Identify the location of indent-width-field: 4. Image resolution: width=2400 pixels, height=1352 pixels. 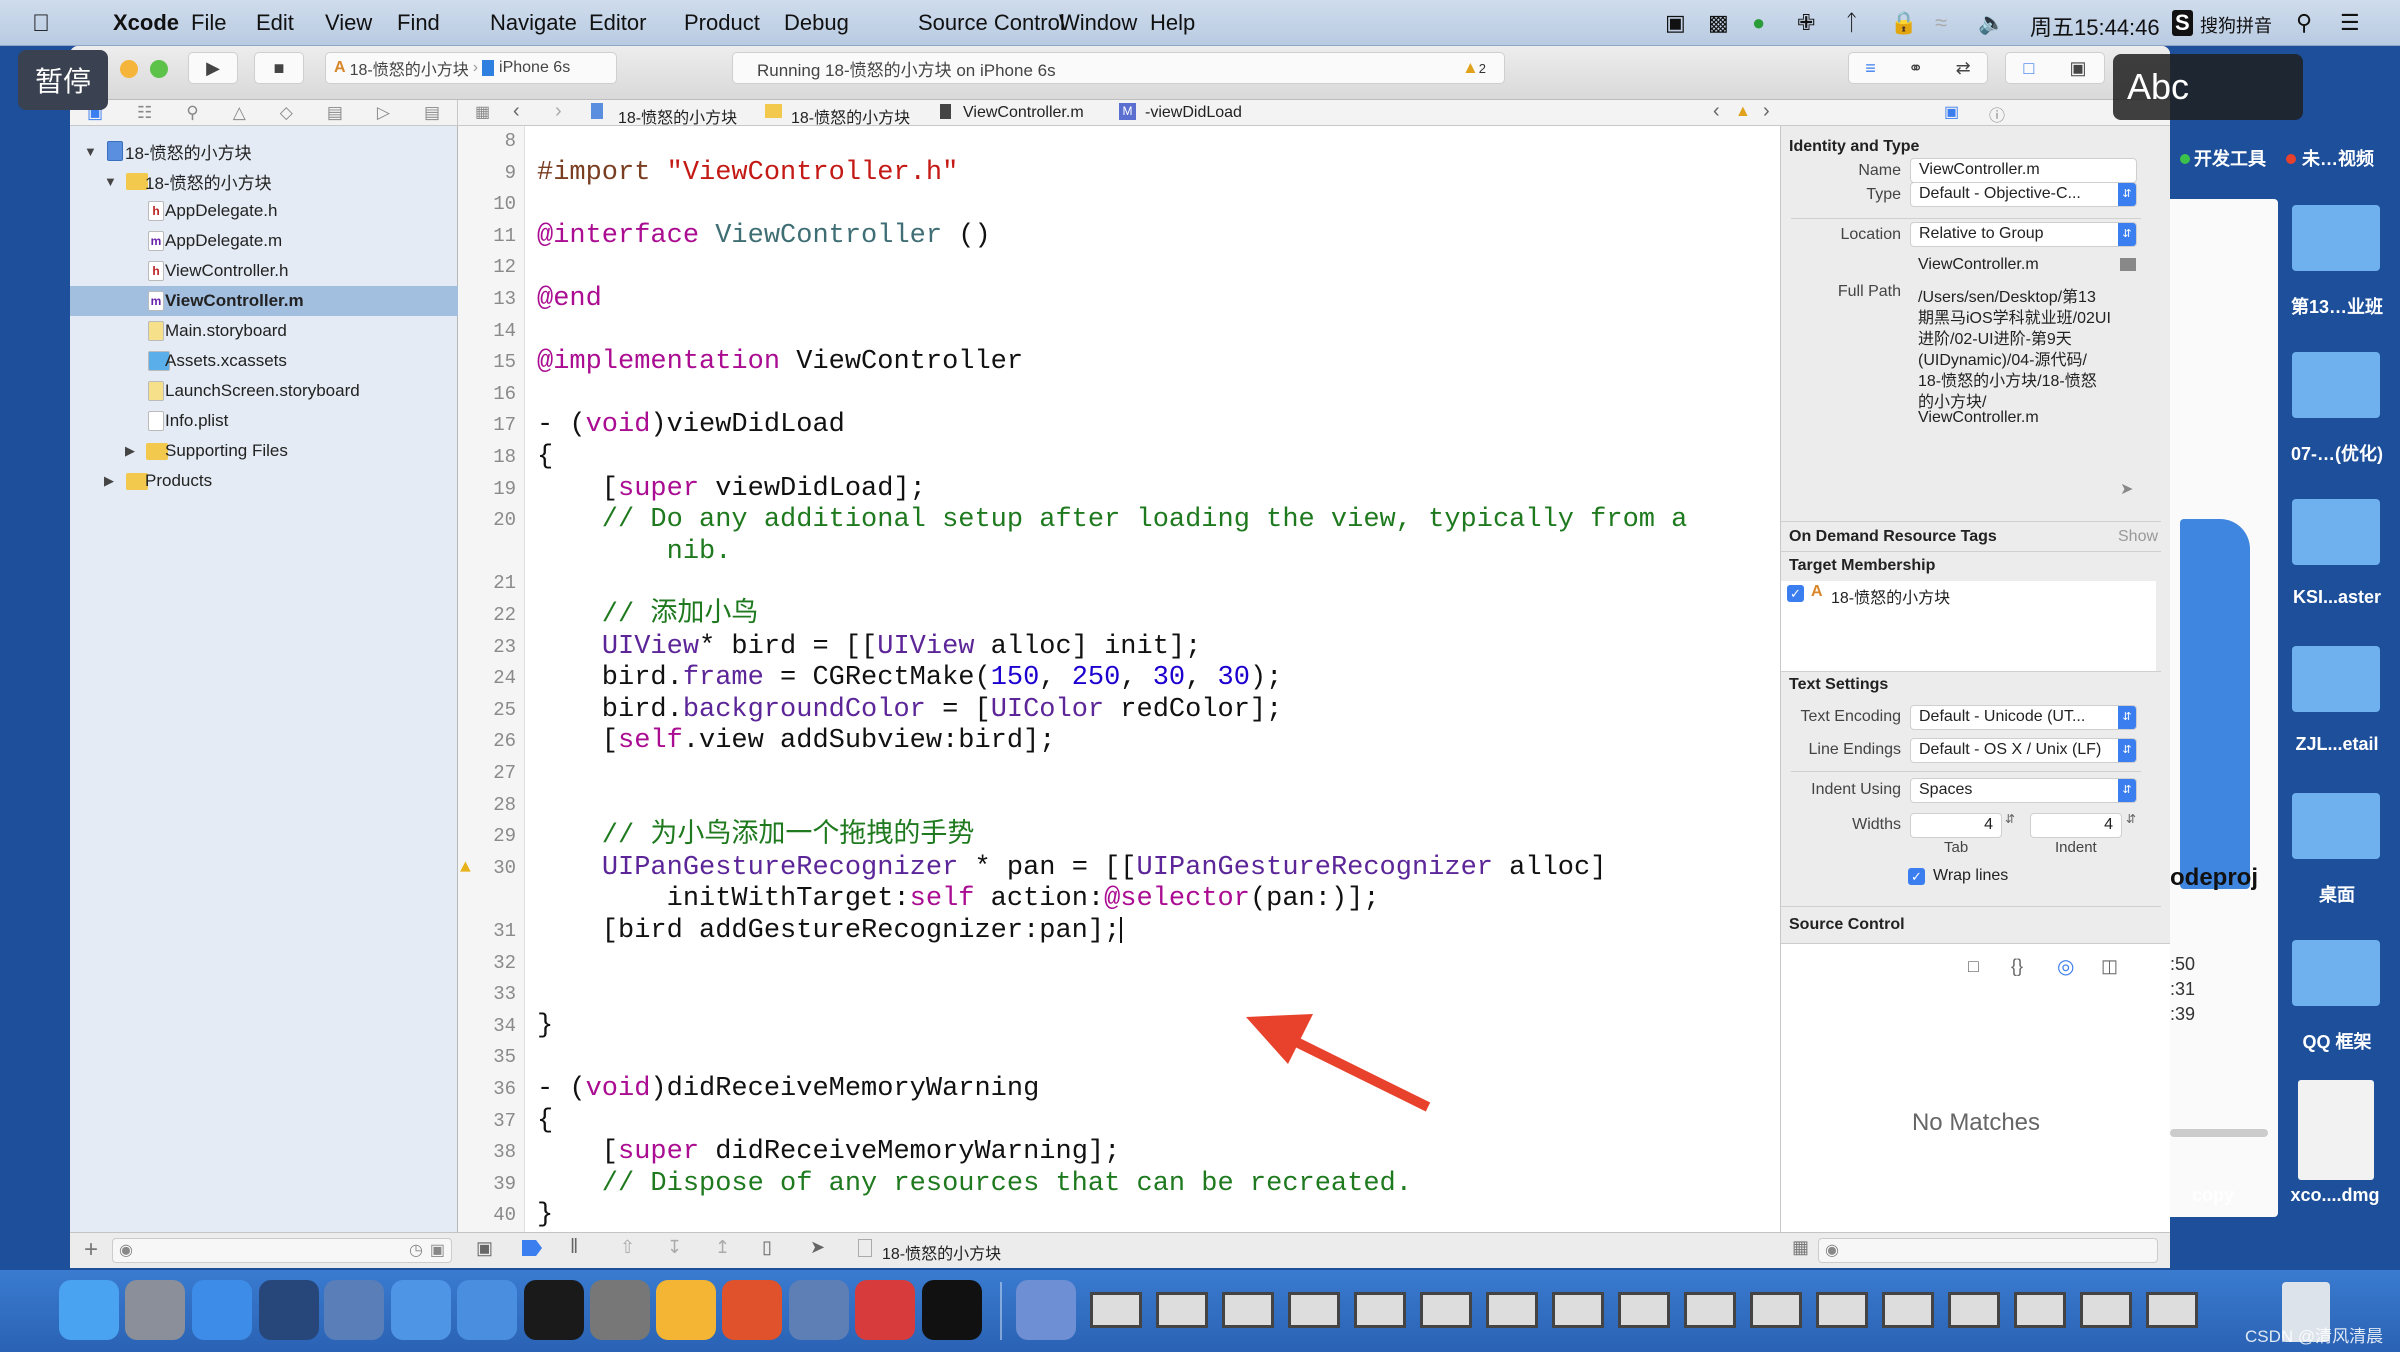
(2076, 825).